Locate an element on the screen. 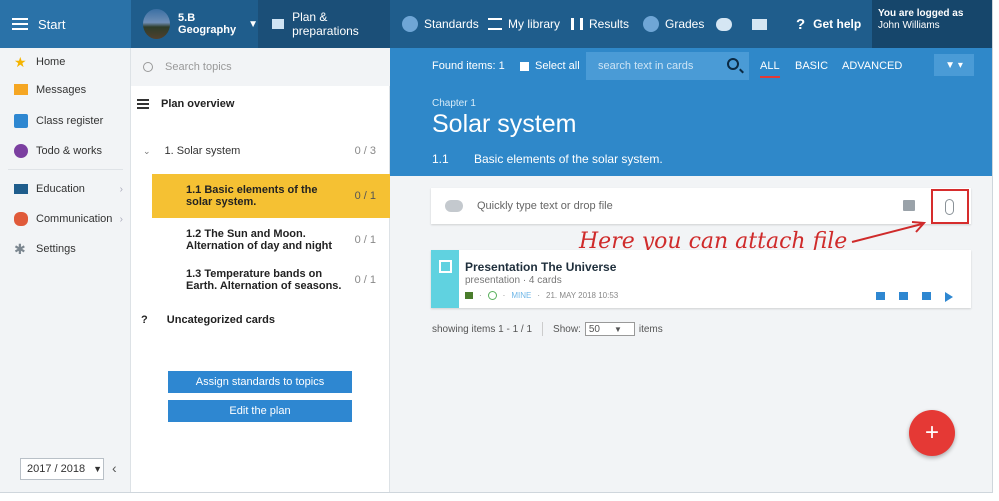 The height and width of the screenshot is (501, 999). nav-my-library: My library is located at coordinates (524, 24).